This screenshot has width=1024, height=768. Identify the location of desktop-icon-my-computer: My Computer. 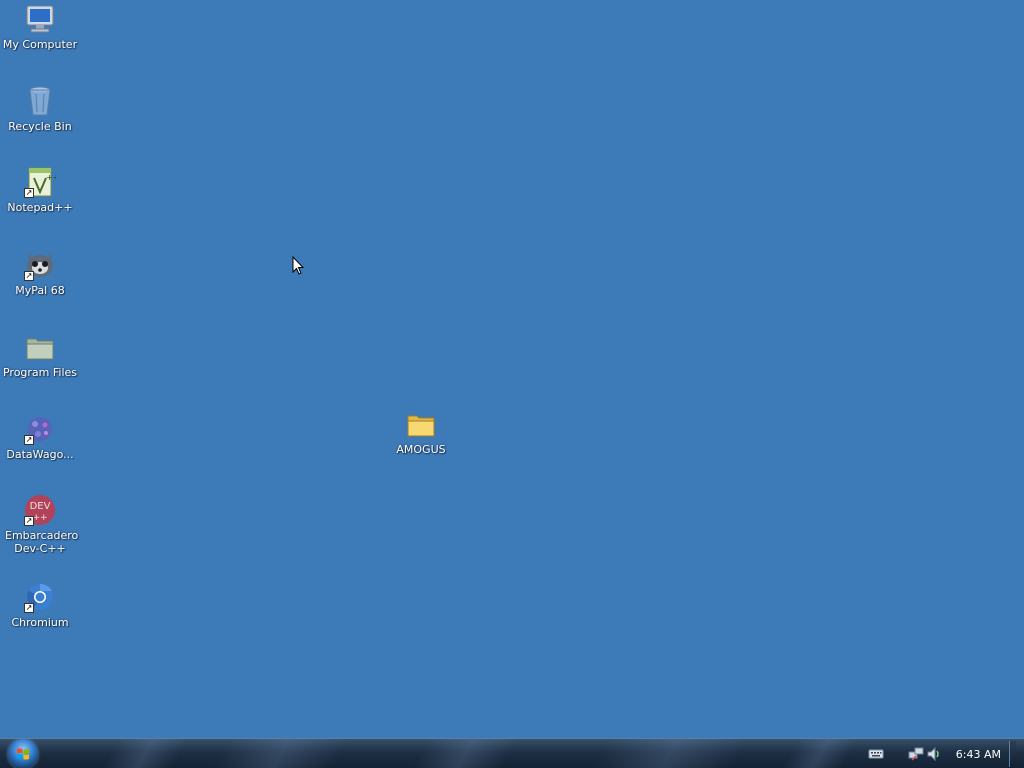
(40, 27).